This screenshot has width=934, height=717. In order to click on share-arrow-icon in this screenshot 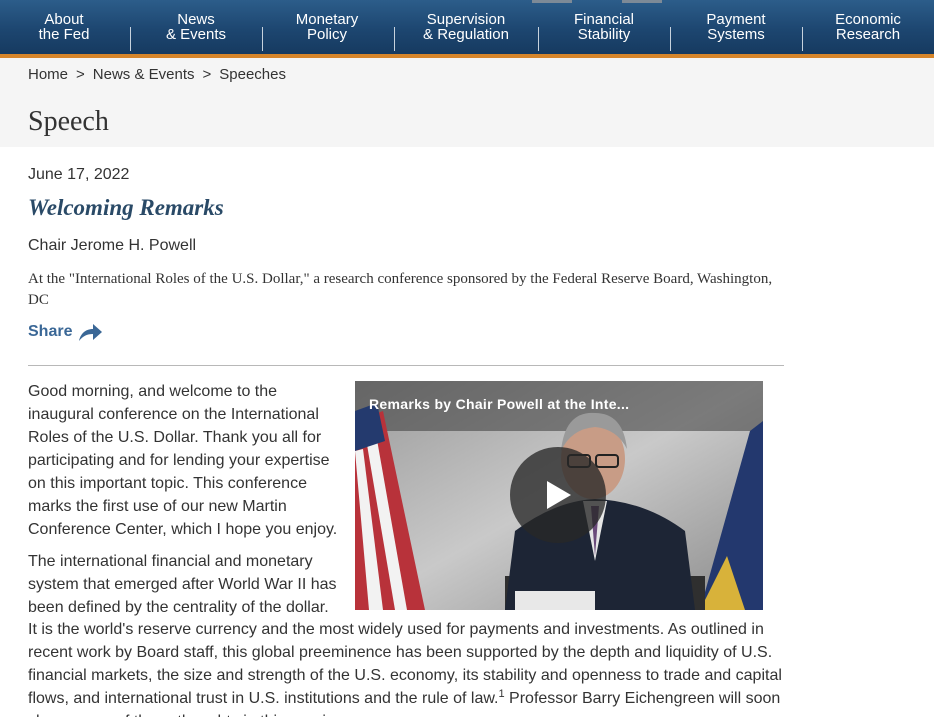, I will do `click(91, 332)`.